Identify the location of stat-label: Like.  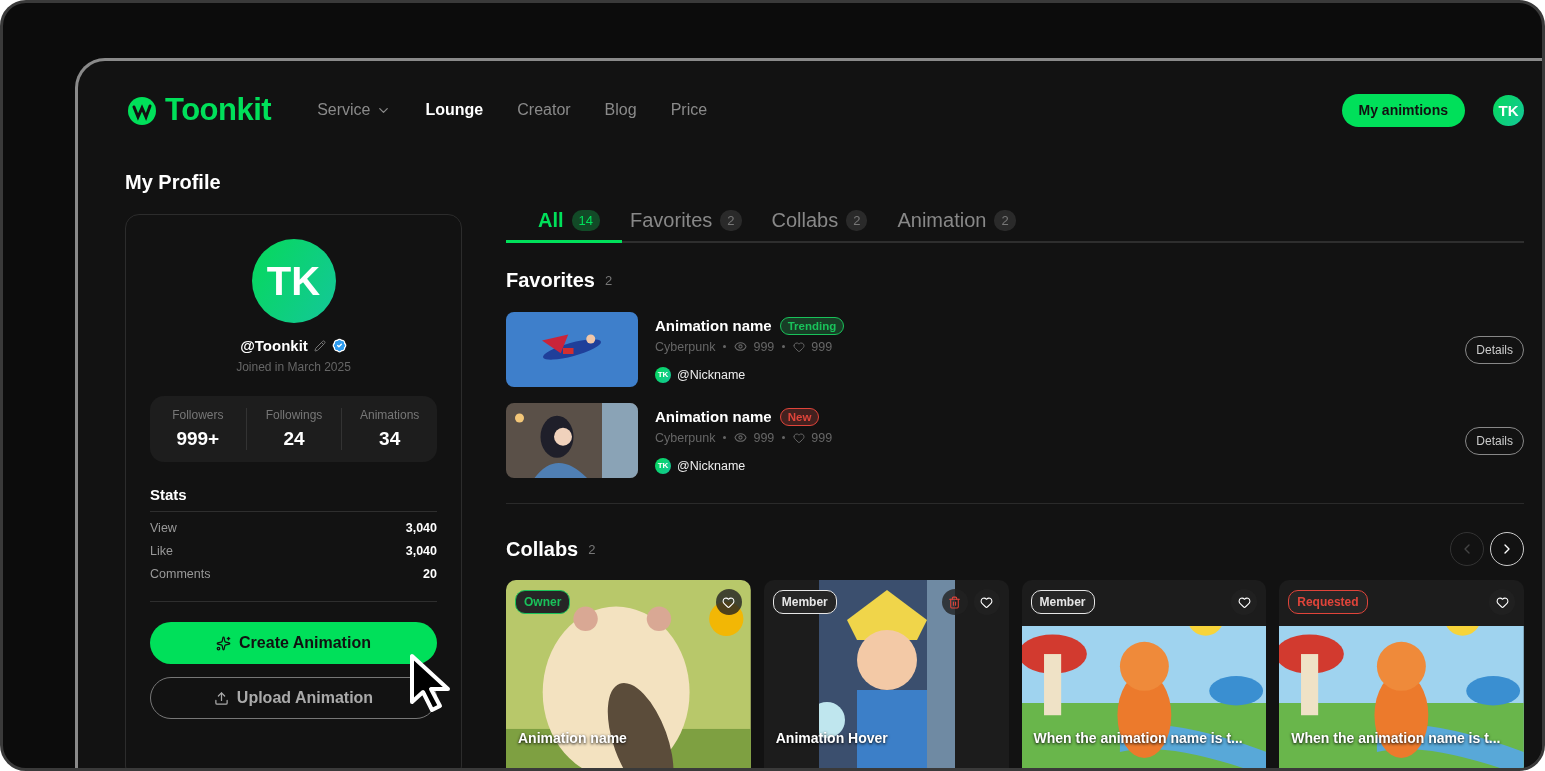
(161, 551).